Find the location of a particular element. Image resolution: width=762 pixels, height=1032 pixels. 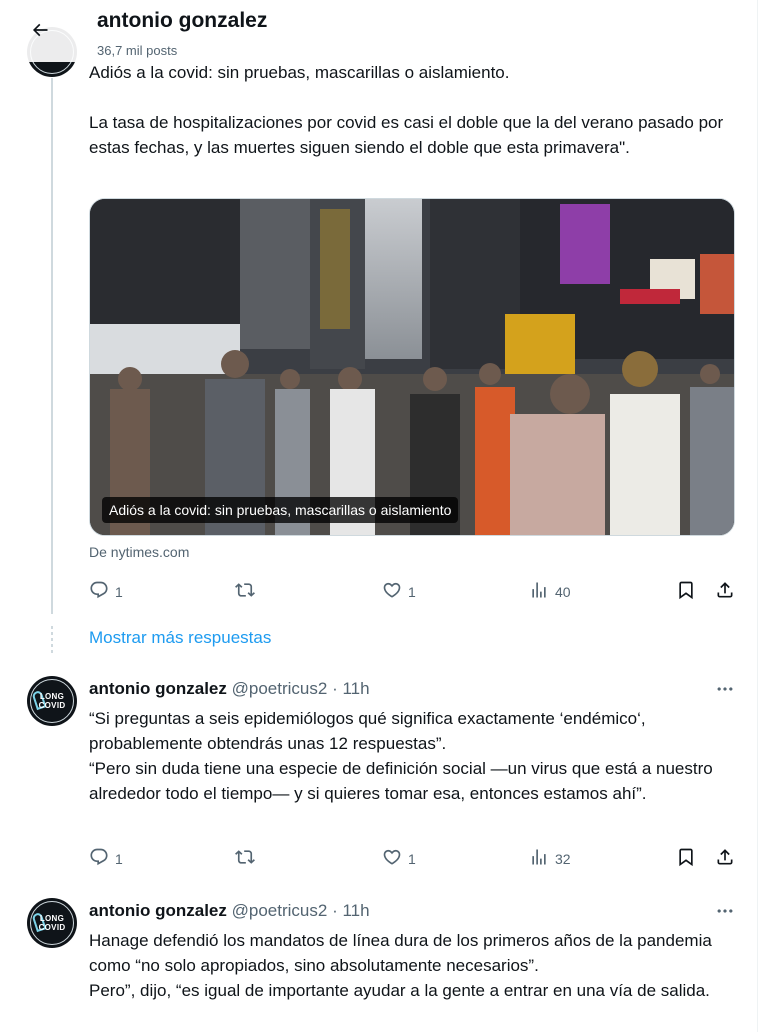

post-count: 36,7 mil posts is located at coordinates (137, 50).